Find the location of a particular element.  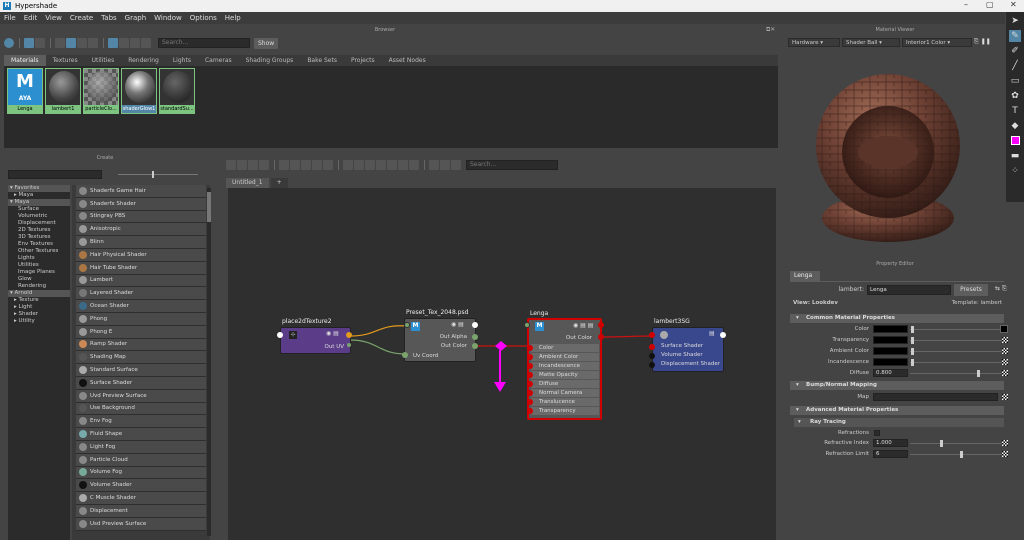

shader-list-item: Stingray PBS is located at coordinates (141, 217).